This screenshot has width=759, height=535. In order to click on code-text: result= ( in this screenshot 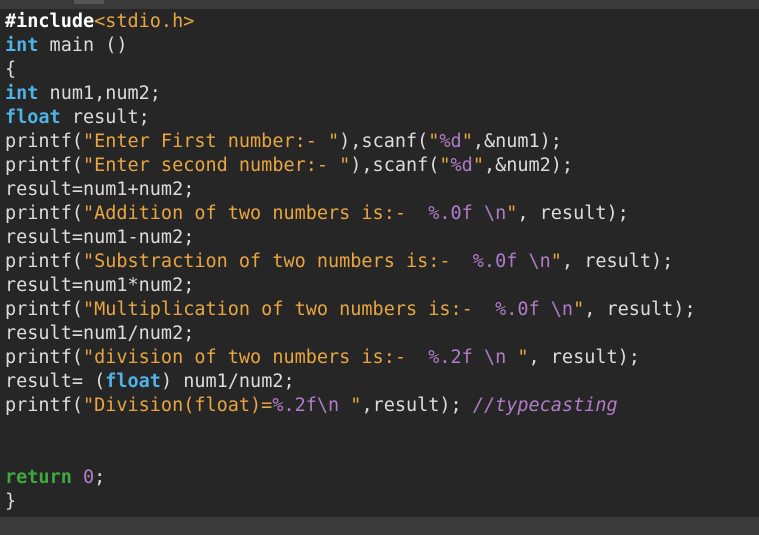, I will do `click(55, 381)`.